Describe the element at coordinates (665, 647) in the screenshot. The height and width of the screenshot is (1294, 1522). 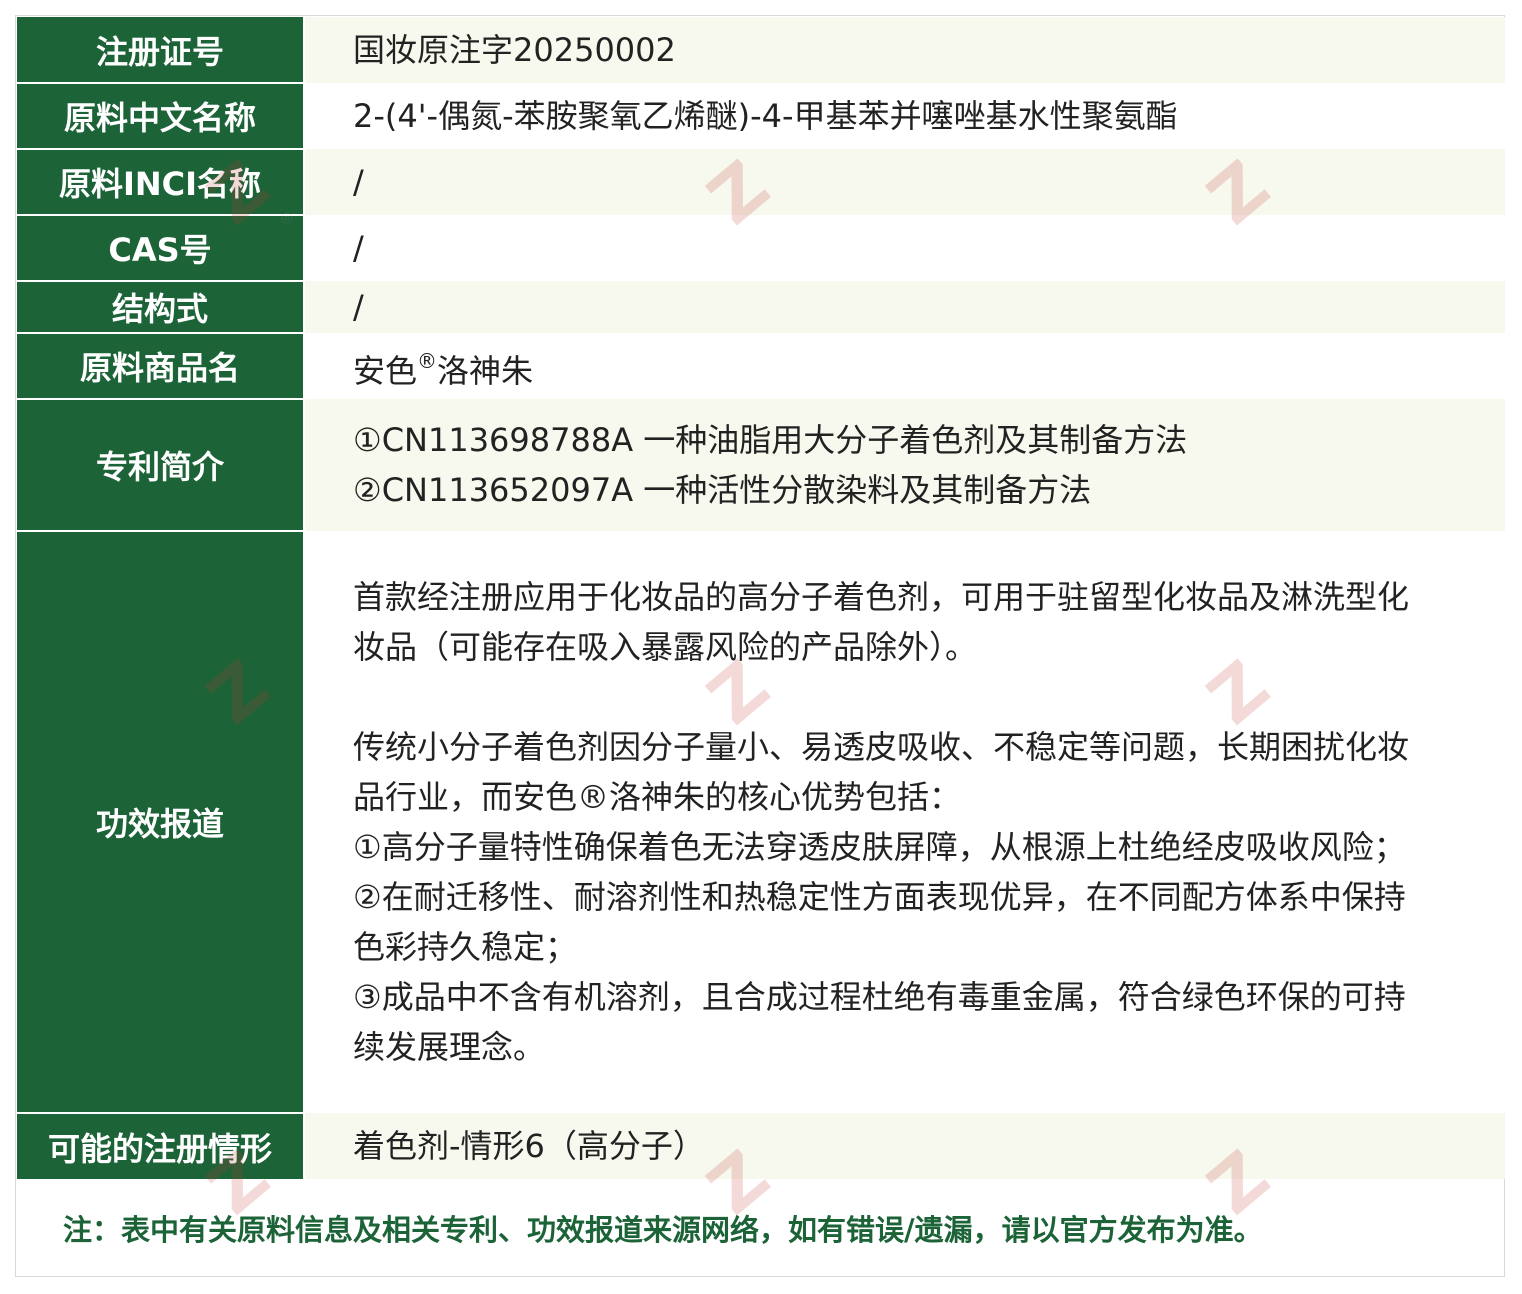
I see `efficacy-line: 妆品（可能存在吸入暴露风险的产品除外）。` at that location.